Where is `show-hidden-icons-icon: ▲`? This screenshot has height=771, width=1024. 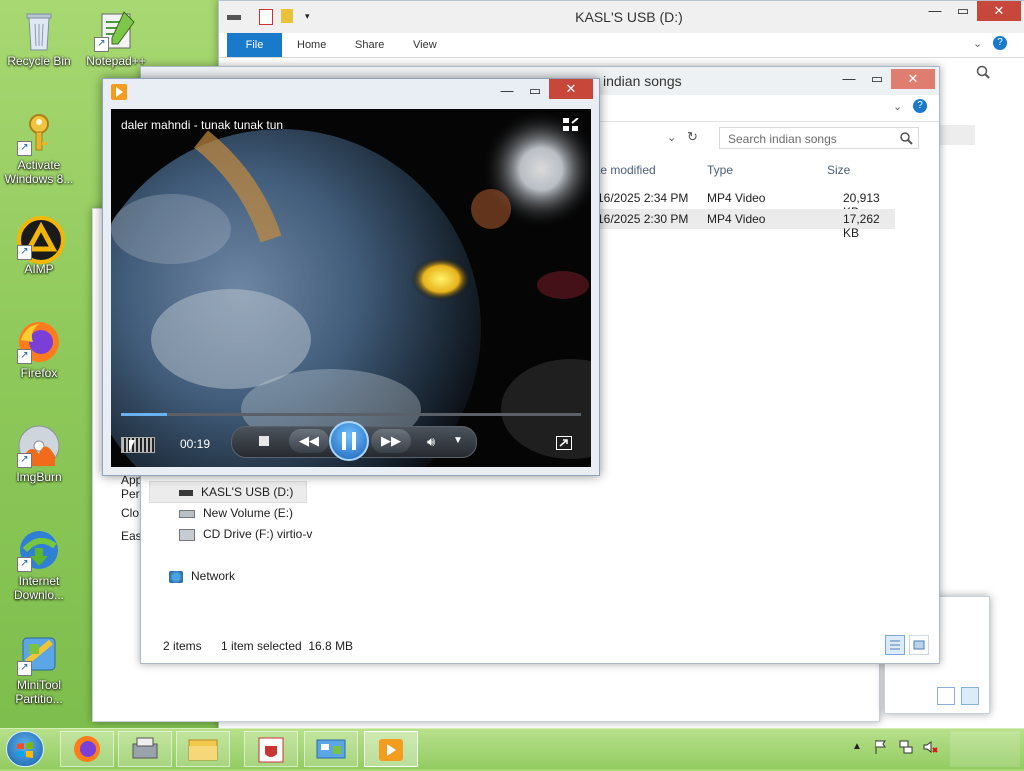 show-hidden-icons-icon: ▲ is located at coordinates (857, 746).